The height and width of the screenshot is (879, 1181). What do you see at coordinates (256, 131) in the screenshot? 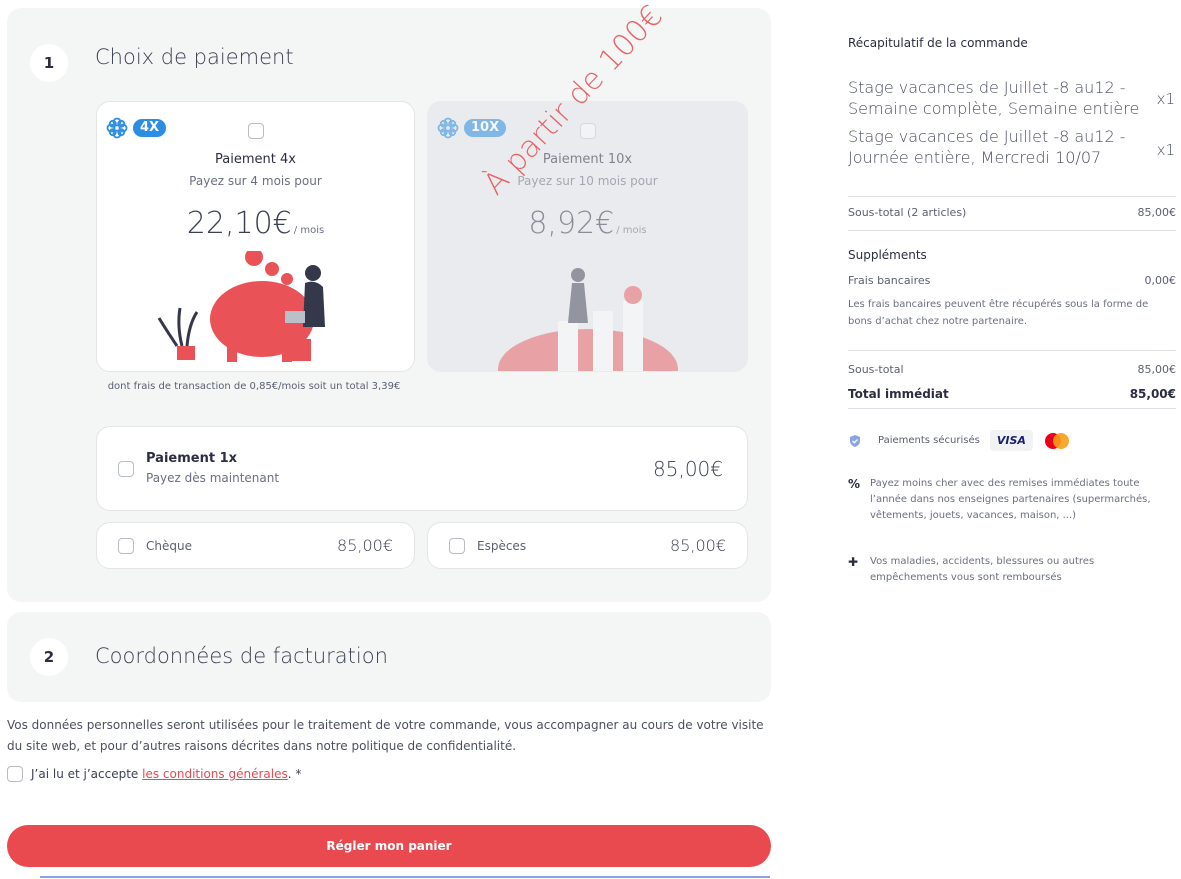
I see `option-4x-checkbox` at bounding box center [256, 131].